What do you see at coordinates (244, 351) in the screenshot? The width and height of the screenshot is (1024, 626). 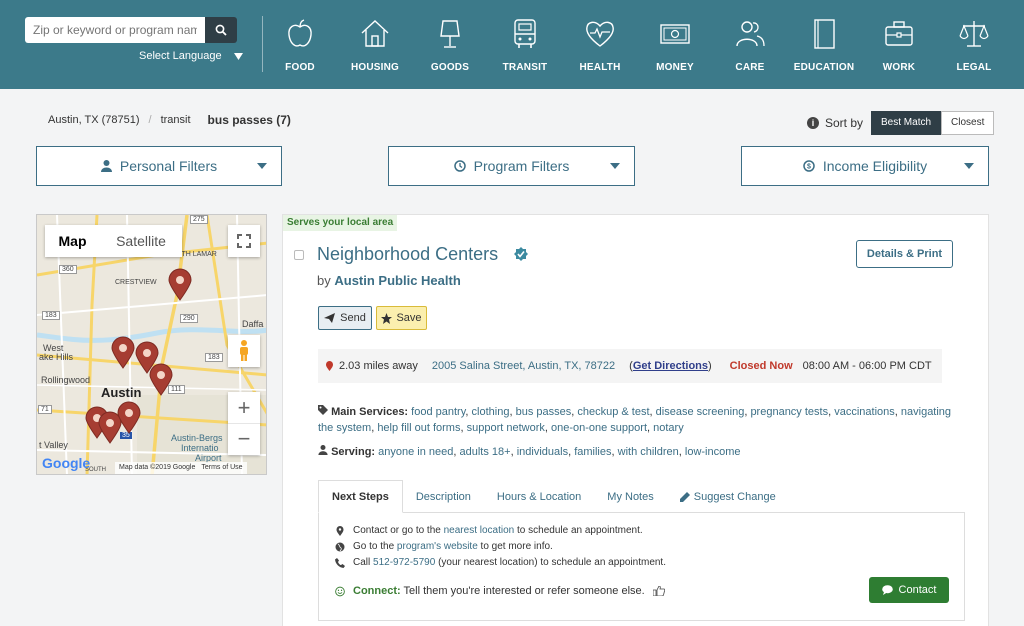 I see `street-view-button` at bounding box center [244, 351].